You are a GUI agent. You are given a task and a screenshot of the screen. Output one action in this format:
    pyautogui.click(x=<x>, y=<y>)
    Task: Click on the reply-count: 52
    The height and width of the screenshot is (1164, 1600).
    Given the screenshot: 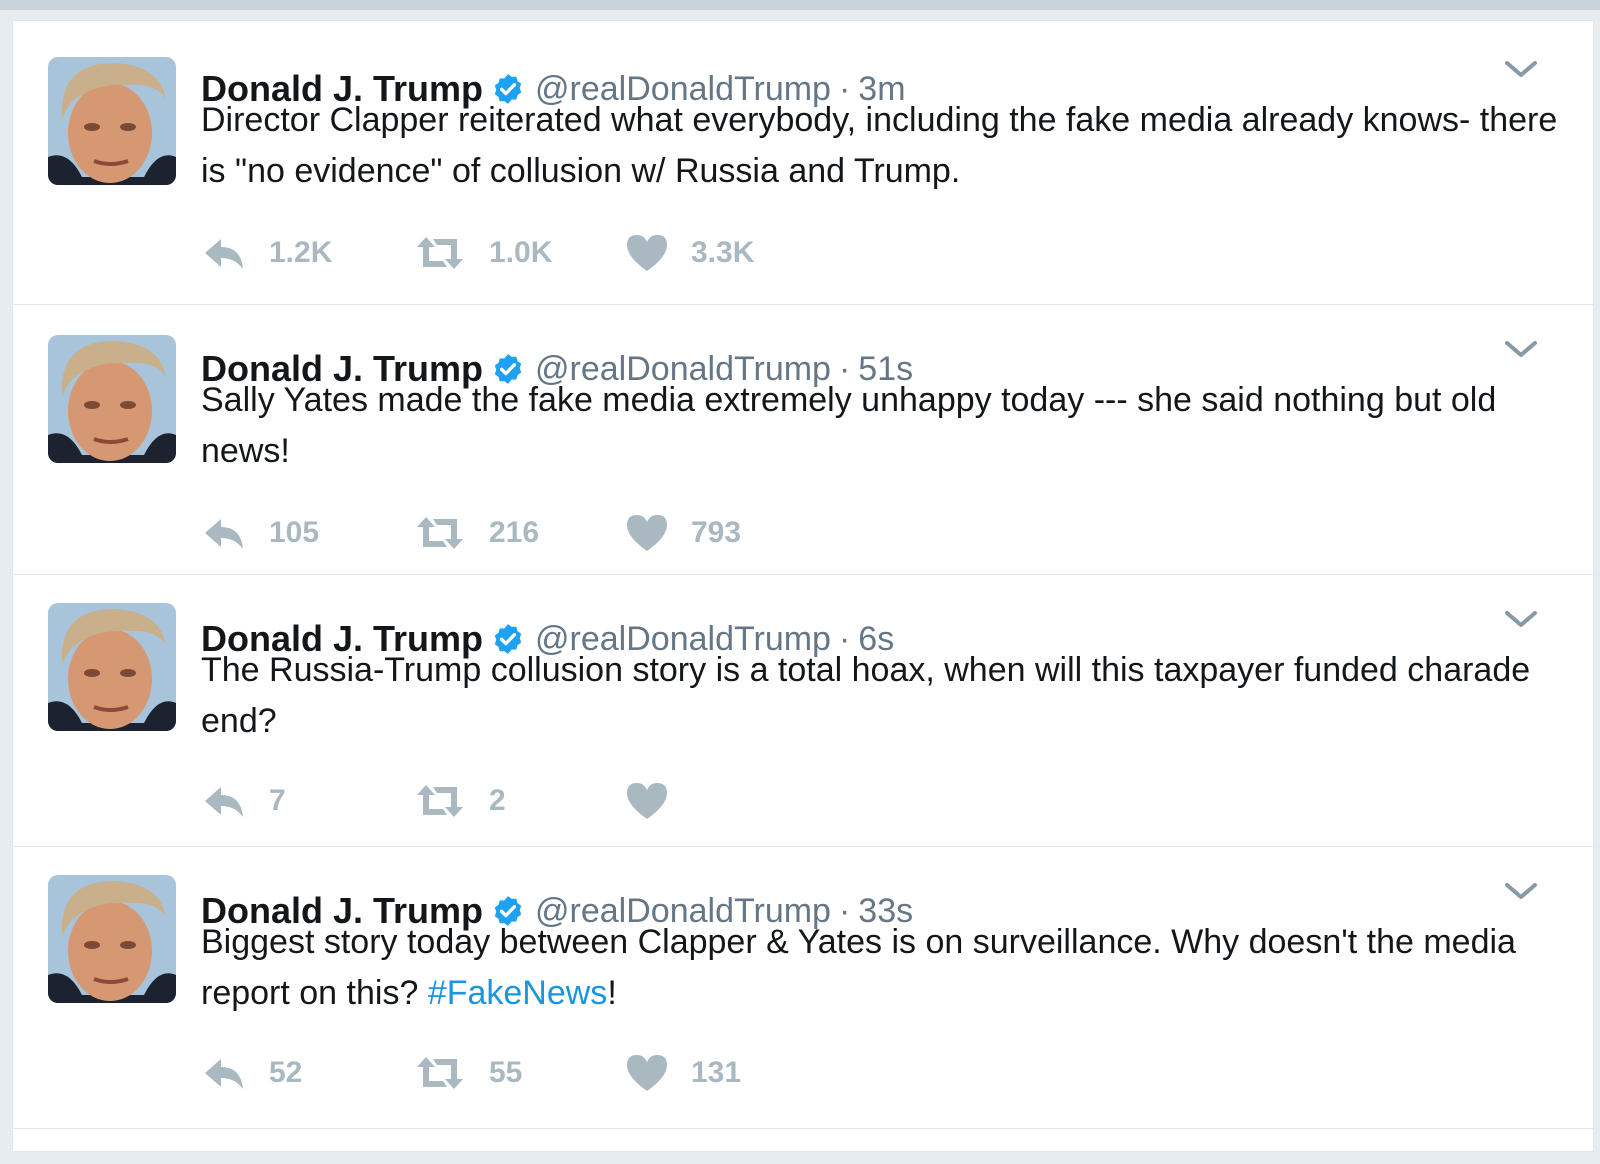 What is the action you would take?
    pyautogui.click(x=286, y=1072)
    